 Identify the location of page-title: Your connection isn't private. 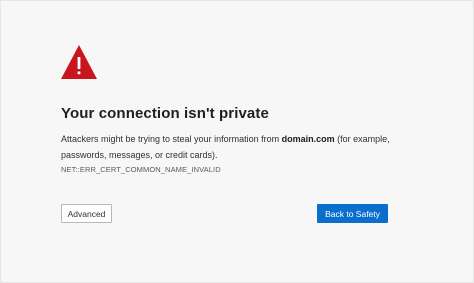
(165, 113).